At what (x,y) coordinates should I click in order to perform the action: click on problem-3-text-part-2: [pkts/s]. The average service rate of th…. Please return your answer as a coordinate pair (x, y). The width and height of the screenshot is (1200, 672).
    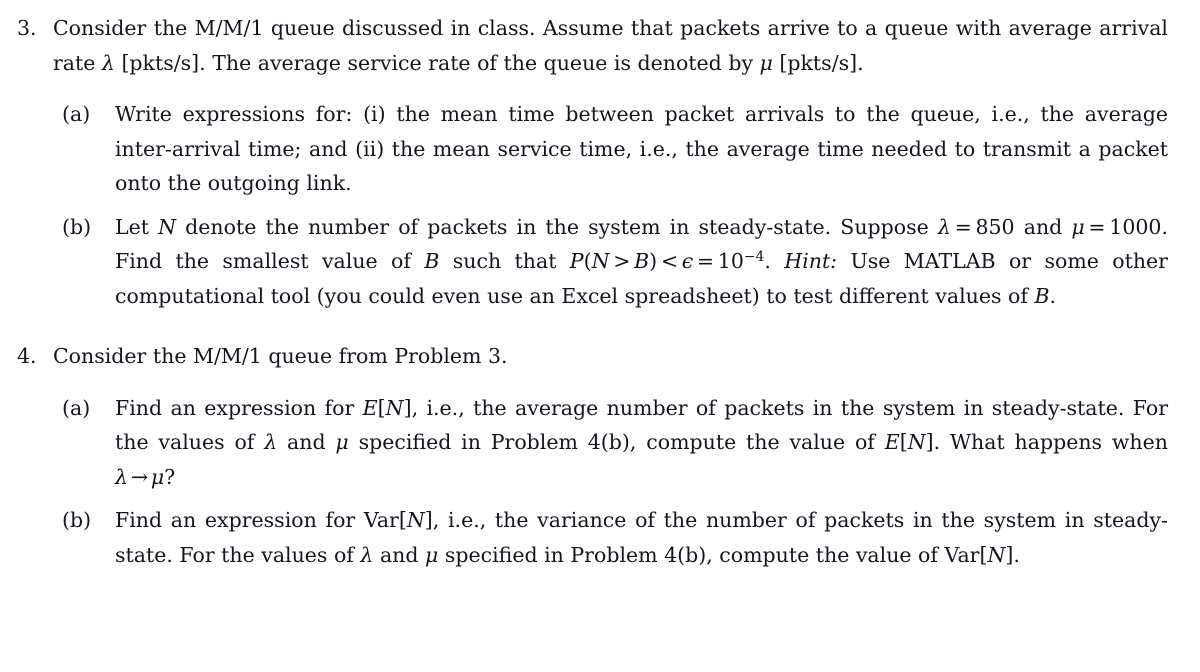
    Looking at the image, I should click on (437, 62).